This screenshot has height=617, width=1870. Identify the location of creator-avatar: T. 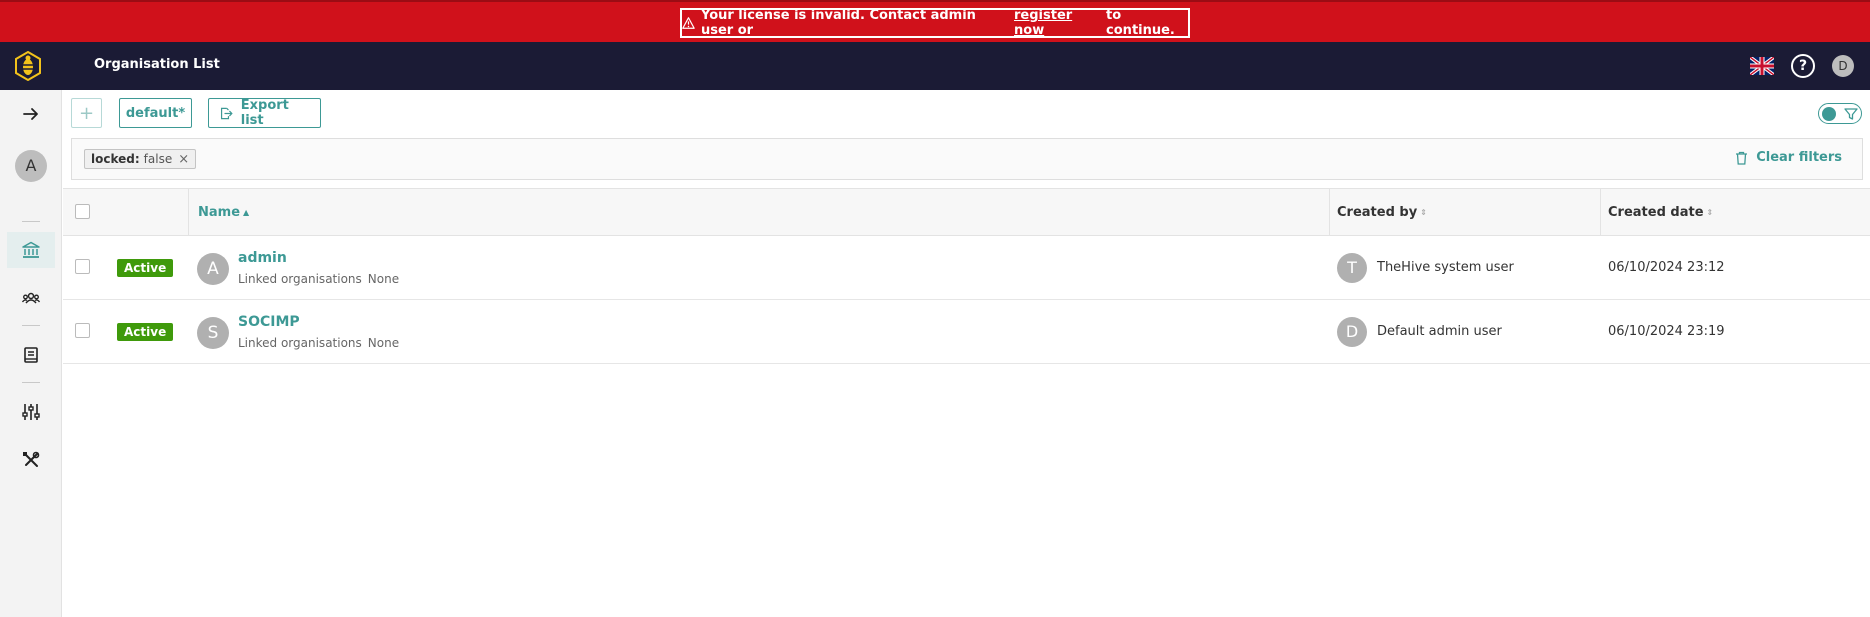
(1352, 268).